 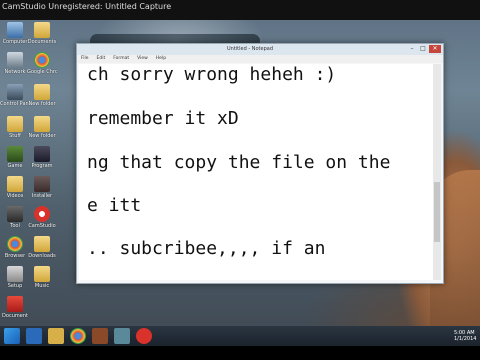 I want to click on clock: 5:00 AM 1/1/2014, so click(x=465, y=336).